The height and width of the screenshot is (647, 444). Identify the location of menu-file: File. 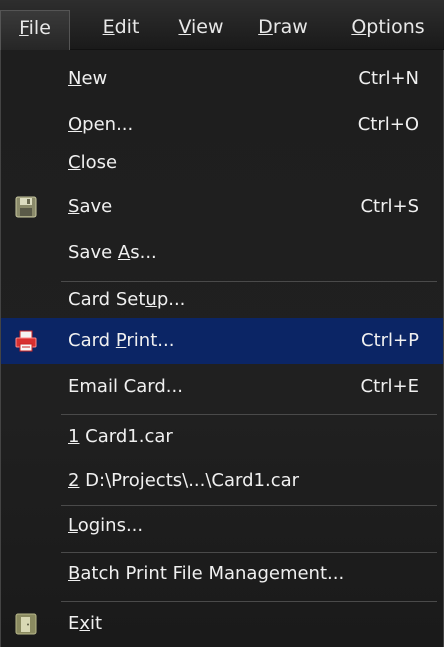
(35, 30).